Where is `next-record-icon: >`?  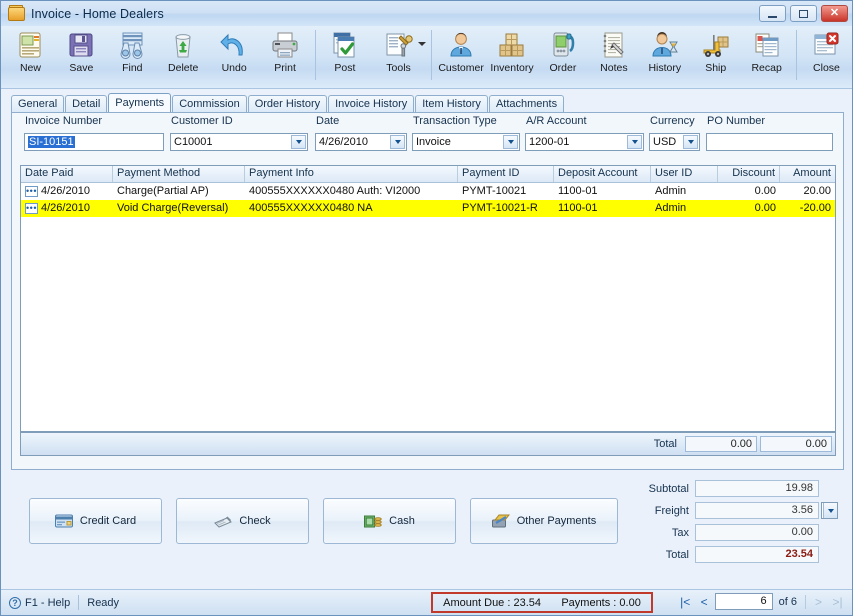 next-record-icon: > is located at coordinates (818, 601).